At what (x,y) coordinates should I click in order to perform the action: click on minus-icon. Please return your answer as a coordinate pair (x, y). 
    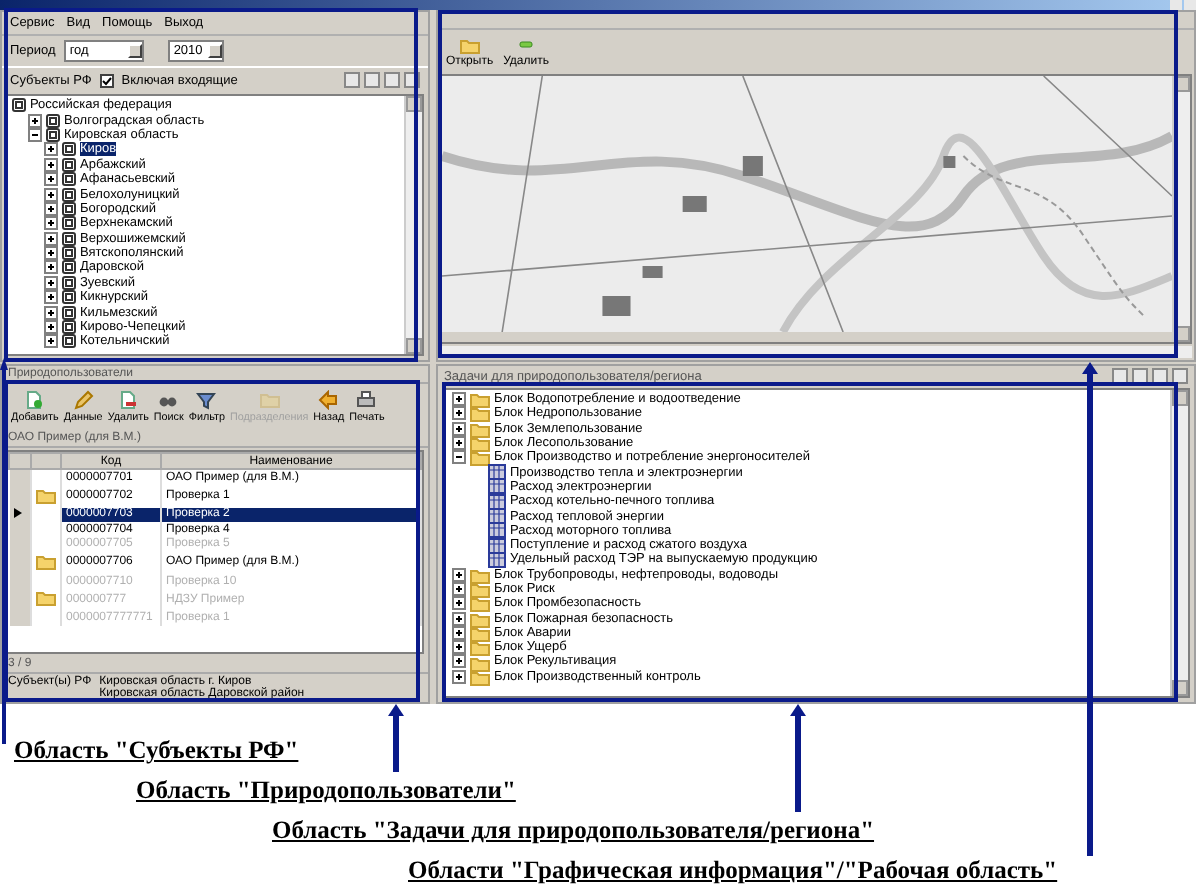
    Looking at the image, I should click on (526, 45).